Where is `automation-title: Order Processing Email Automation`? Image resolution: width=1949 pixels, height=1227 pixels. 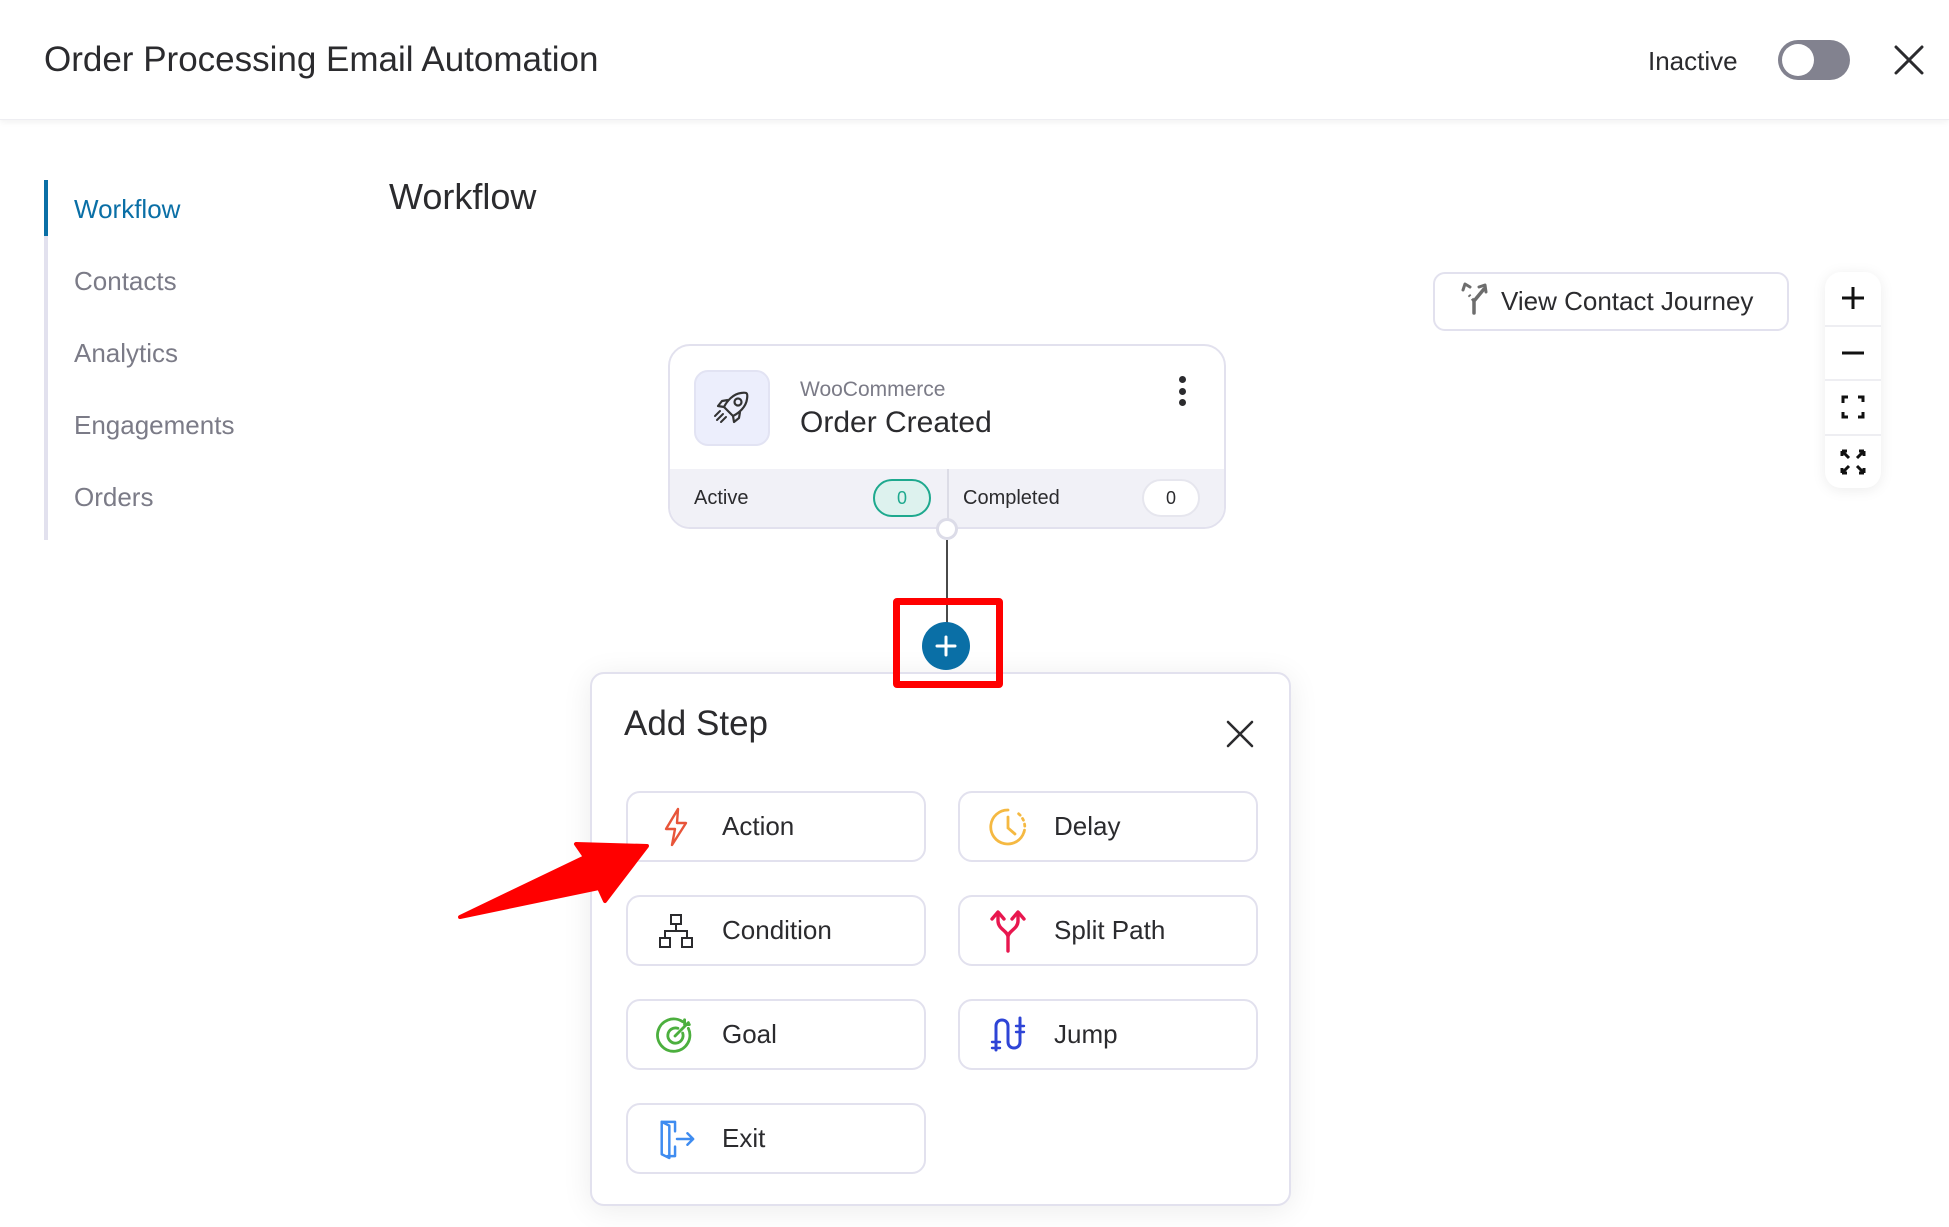
automation-title: Order Processing Email Automation is located at coordinates (321, 59).